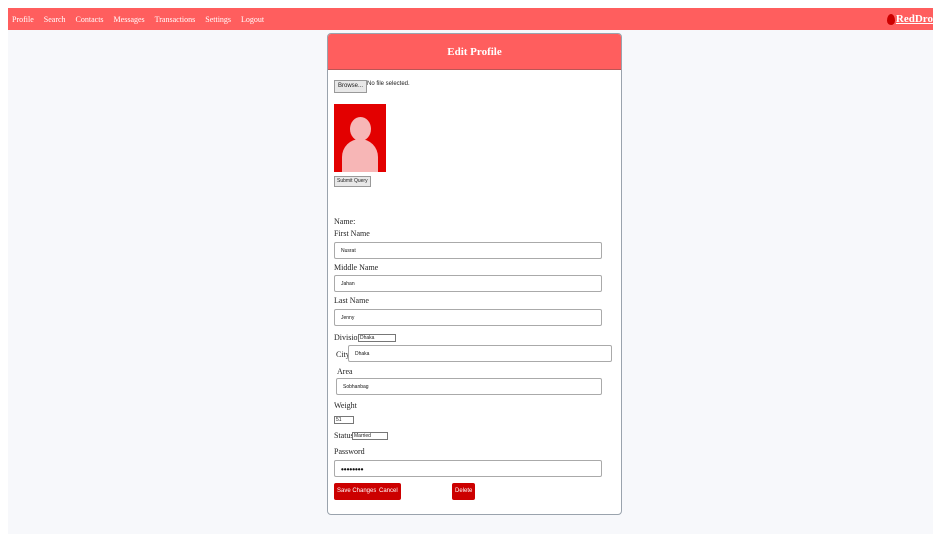 This screenshot has width=933, height=534. Describe the element at coordinates (345, 405) in the screenshot. I see `weight-label: Weight` at that location.